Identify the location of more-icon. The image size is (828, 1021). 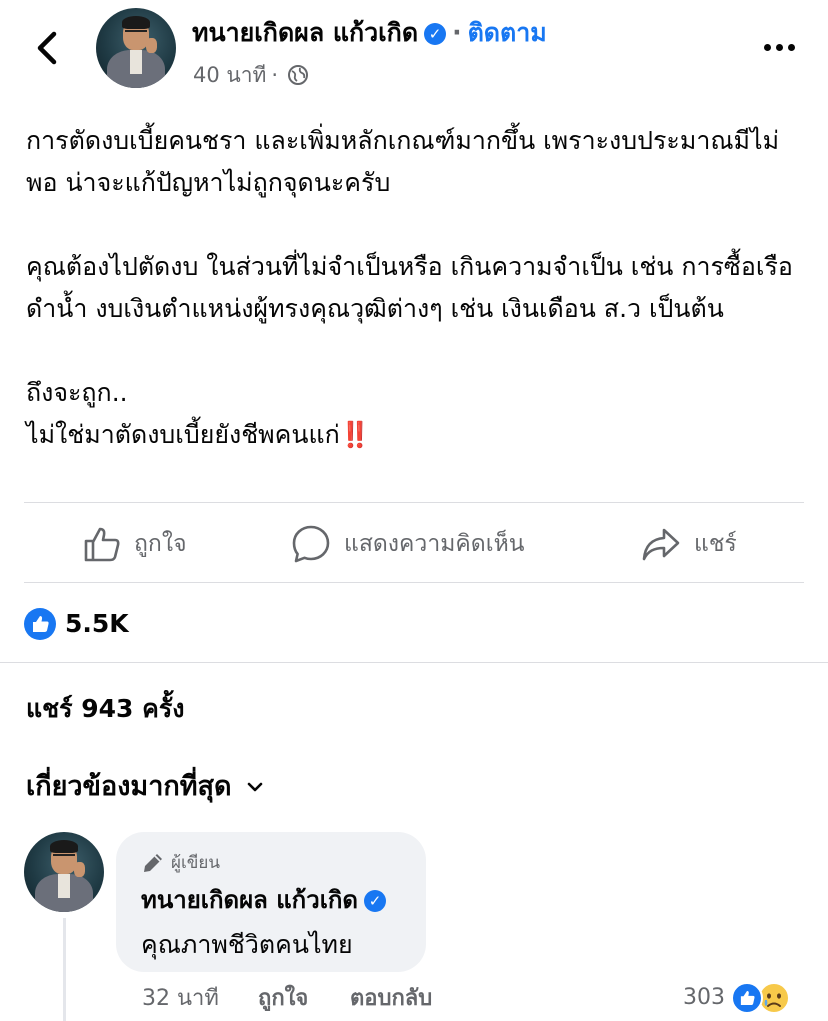
(780, 47).